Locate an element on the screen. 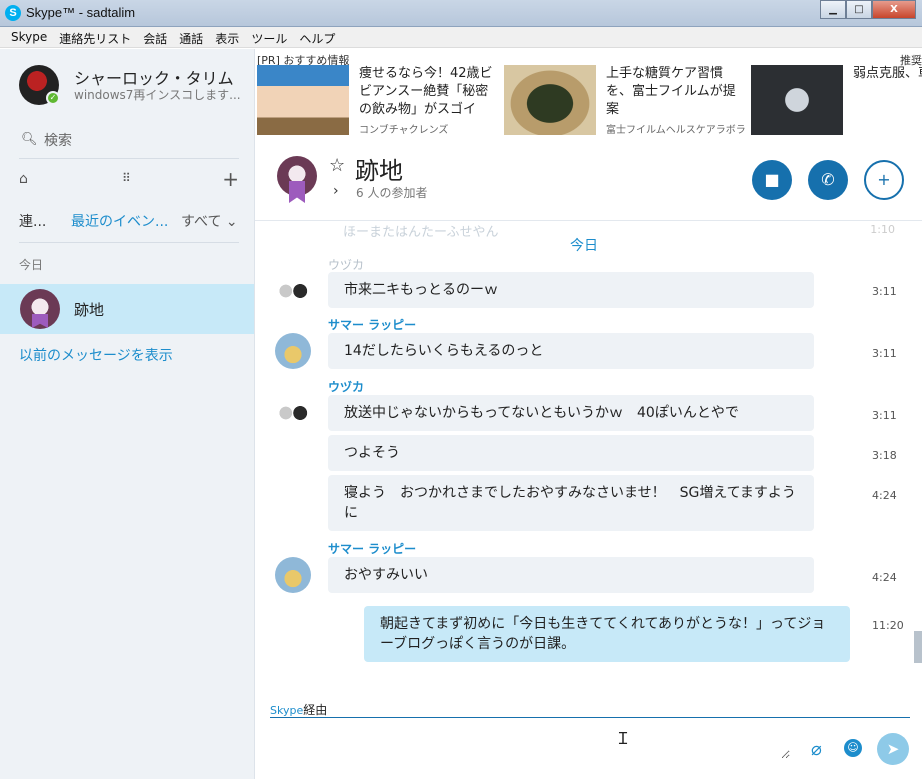  phone-icon: ✆ is located at coordinates (828, 179).